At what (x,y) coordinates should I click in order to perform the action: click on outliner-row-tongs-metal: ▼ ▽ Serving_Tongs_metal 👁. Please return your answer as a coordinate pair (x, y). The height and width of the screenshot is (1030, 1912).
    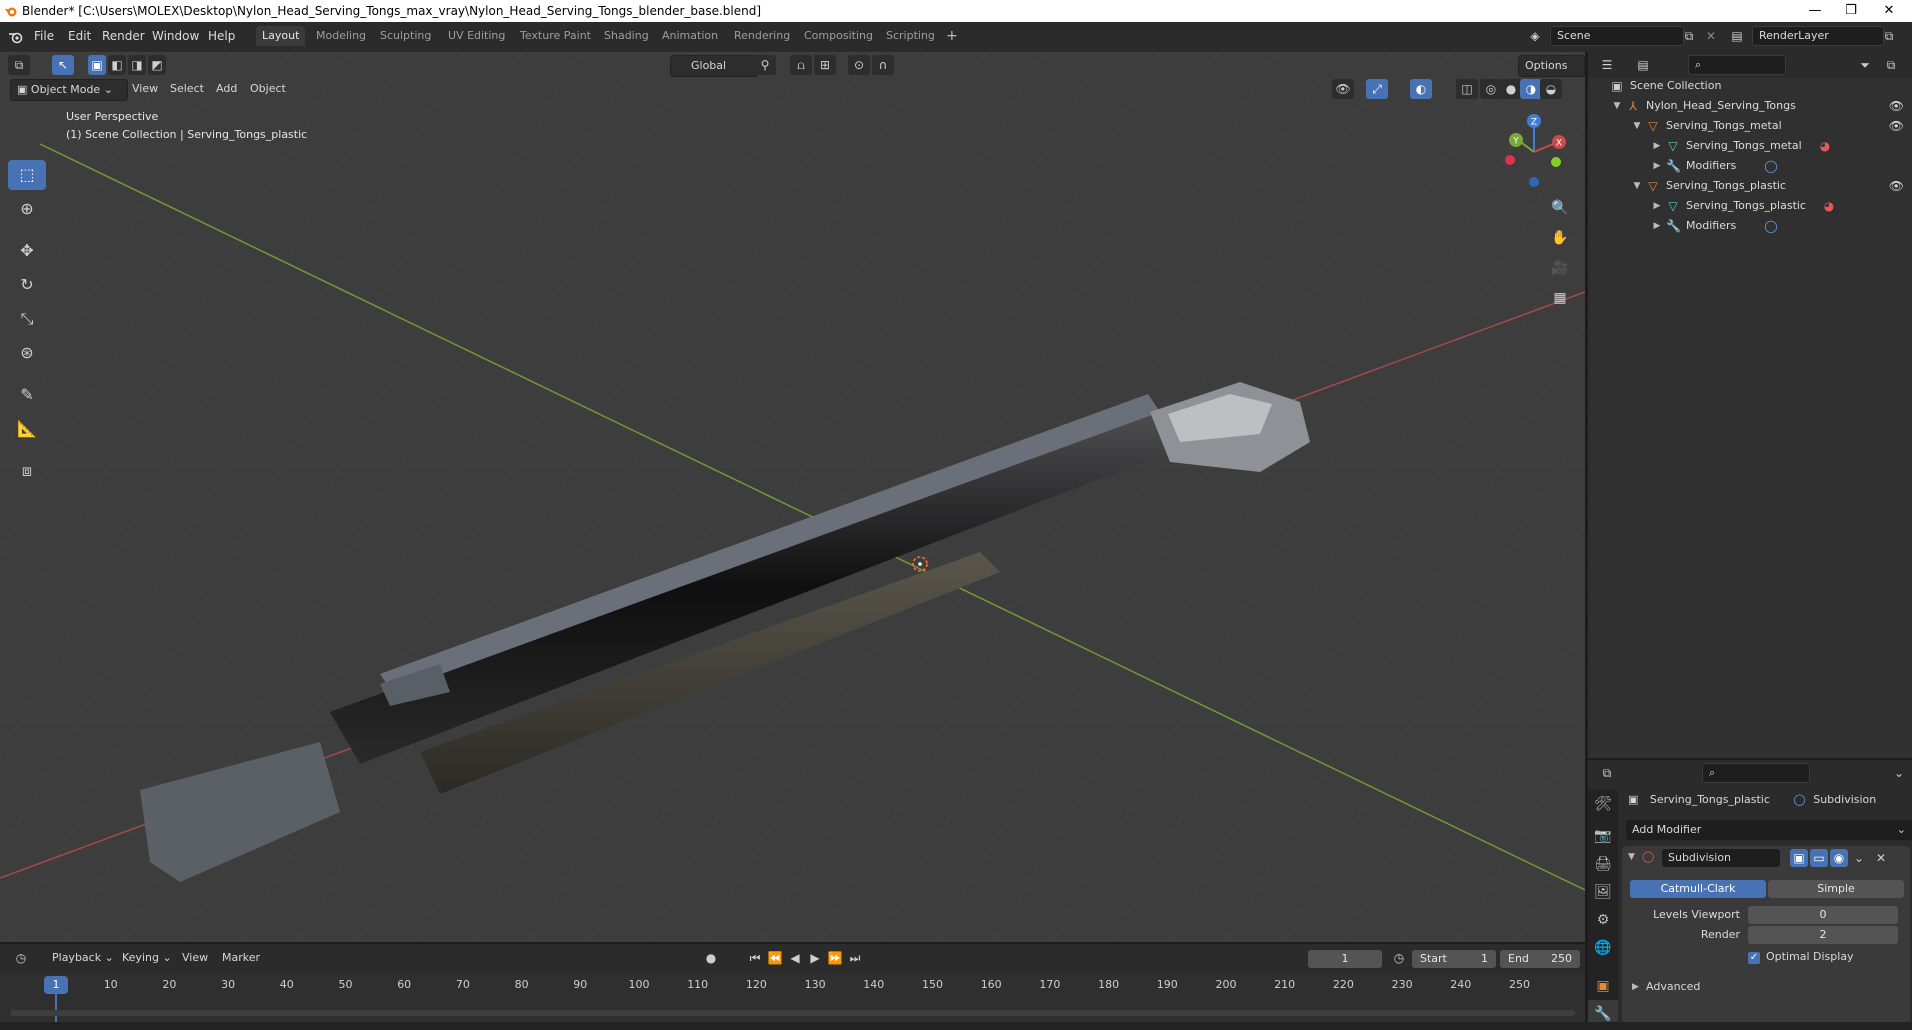
    Looking at the image, I should click on (1750, 126).